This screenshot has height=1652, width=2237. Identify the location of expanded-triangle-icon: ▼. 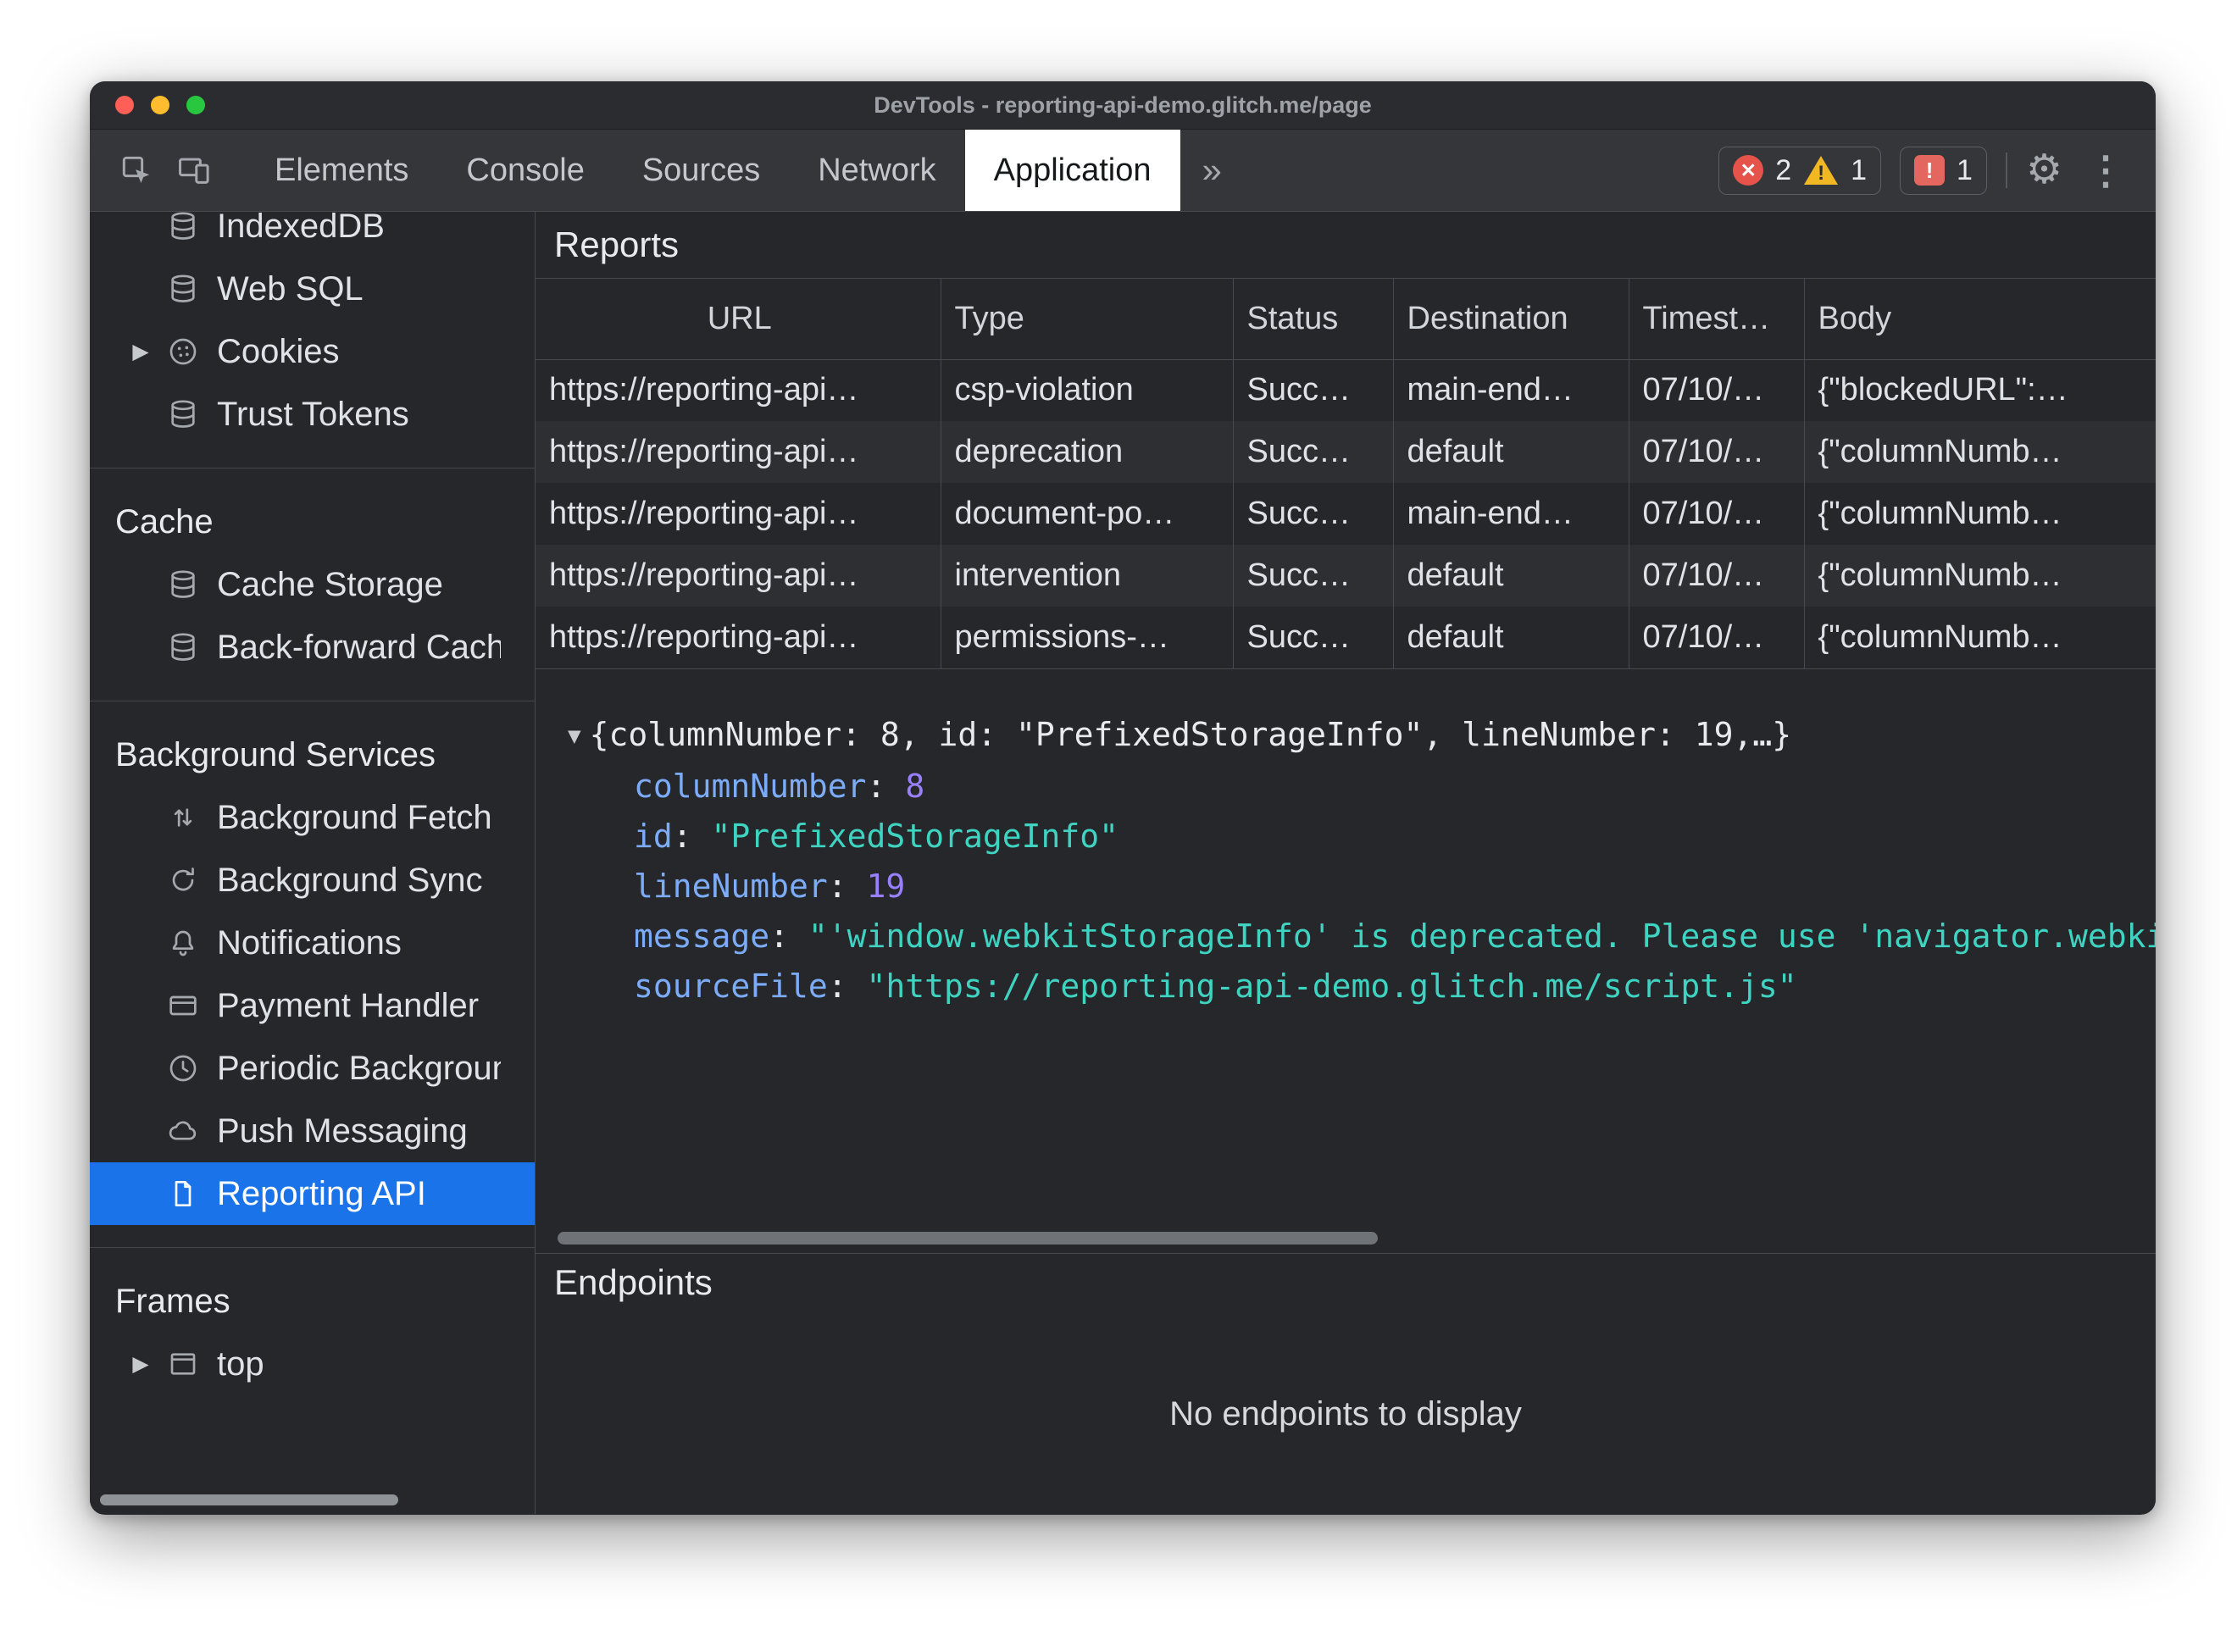
(574, 737).